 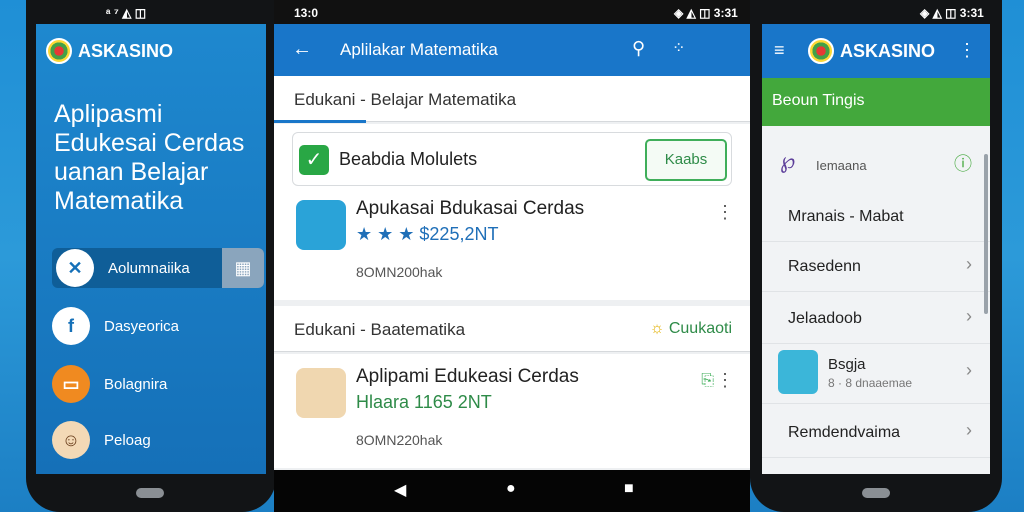 I want to click on folder-icon: ▭, so click(x=71, y=384).